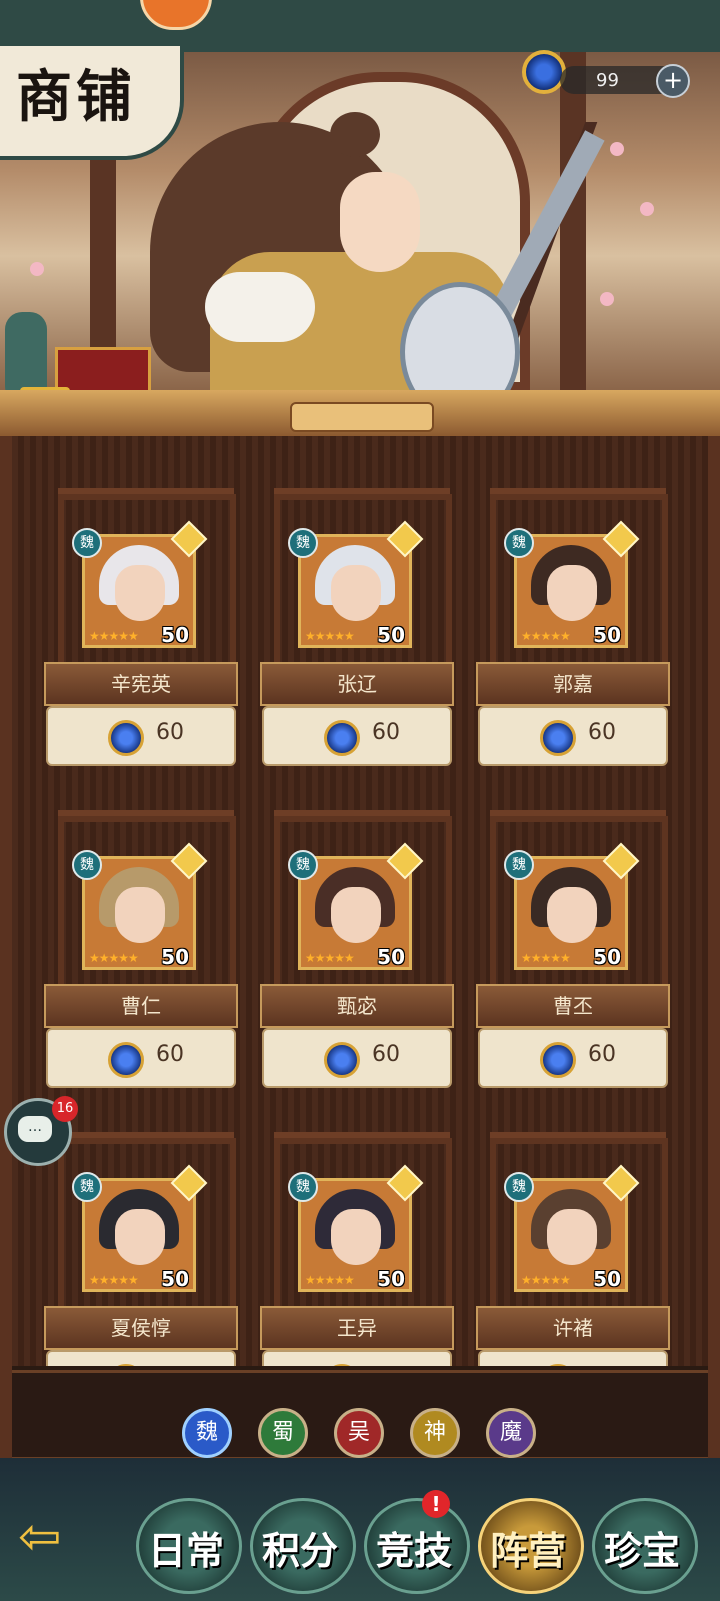 This screenshot has height=1601, width=720. I want to click on hero-card: ★★★★★ 50 魏 辛宪英 60, so click(144, 616).